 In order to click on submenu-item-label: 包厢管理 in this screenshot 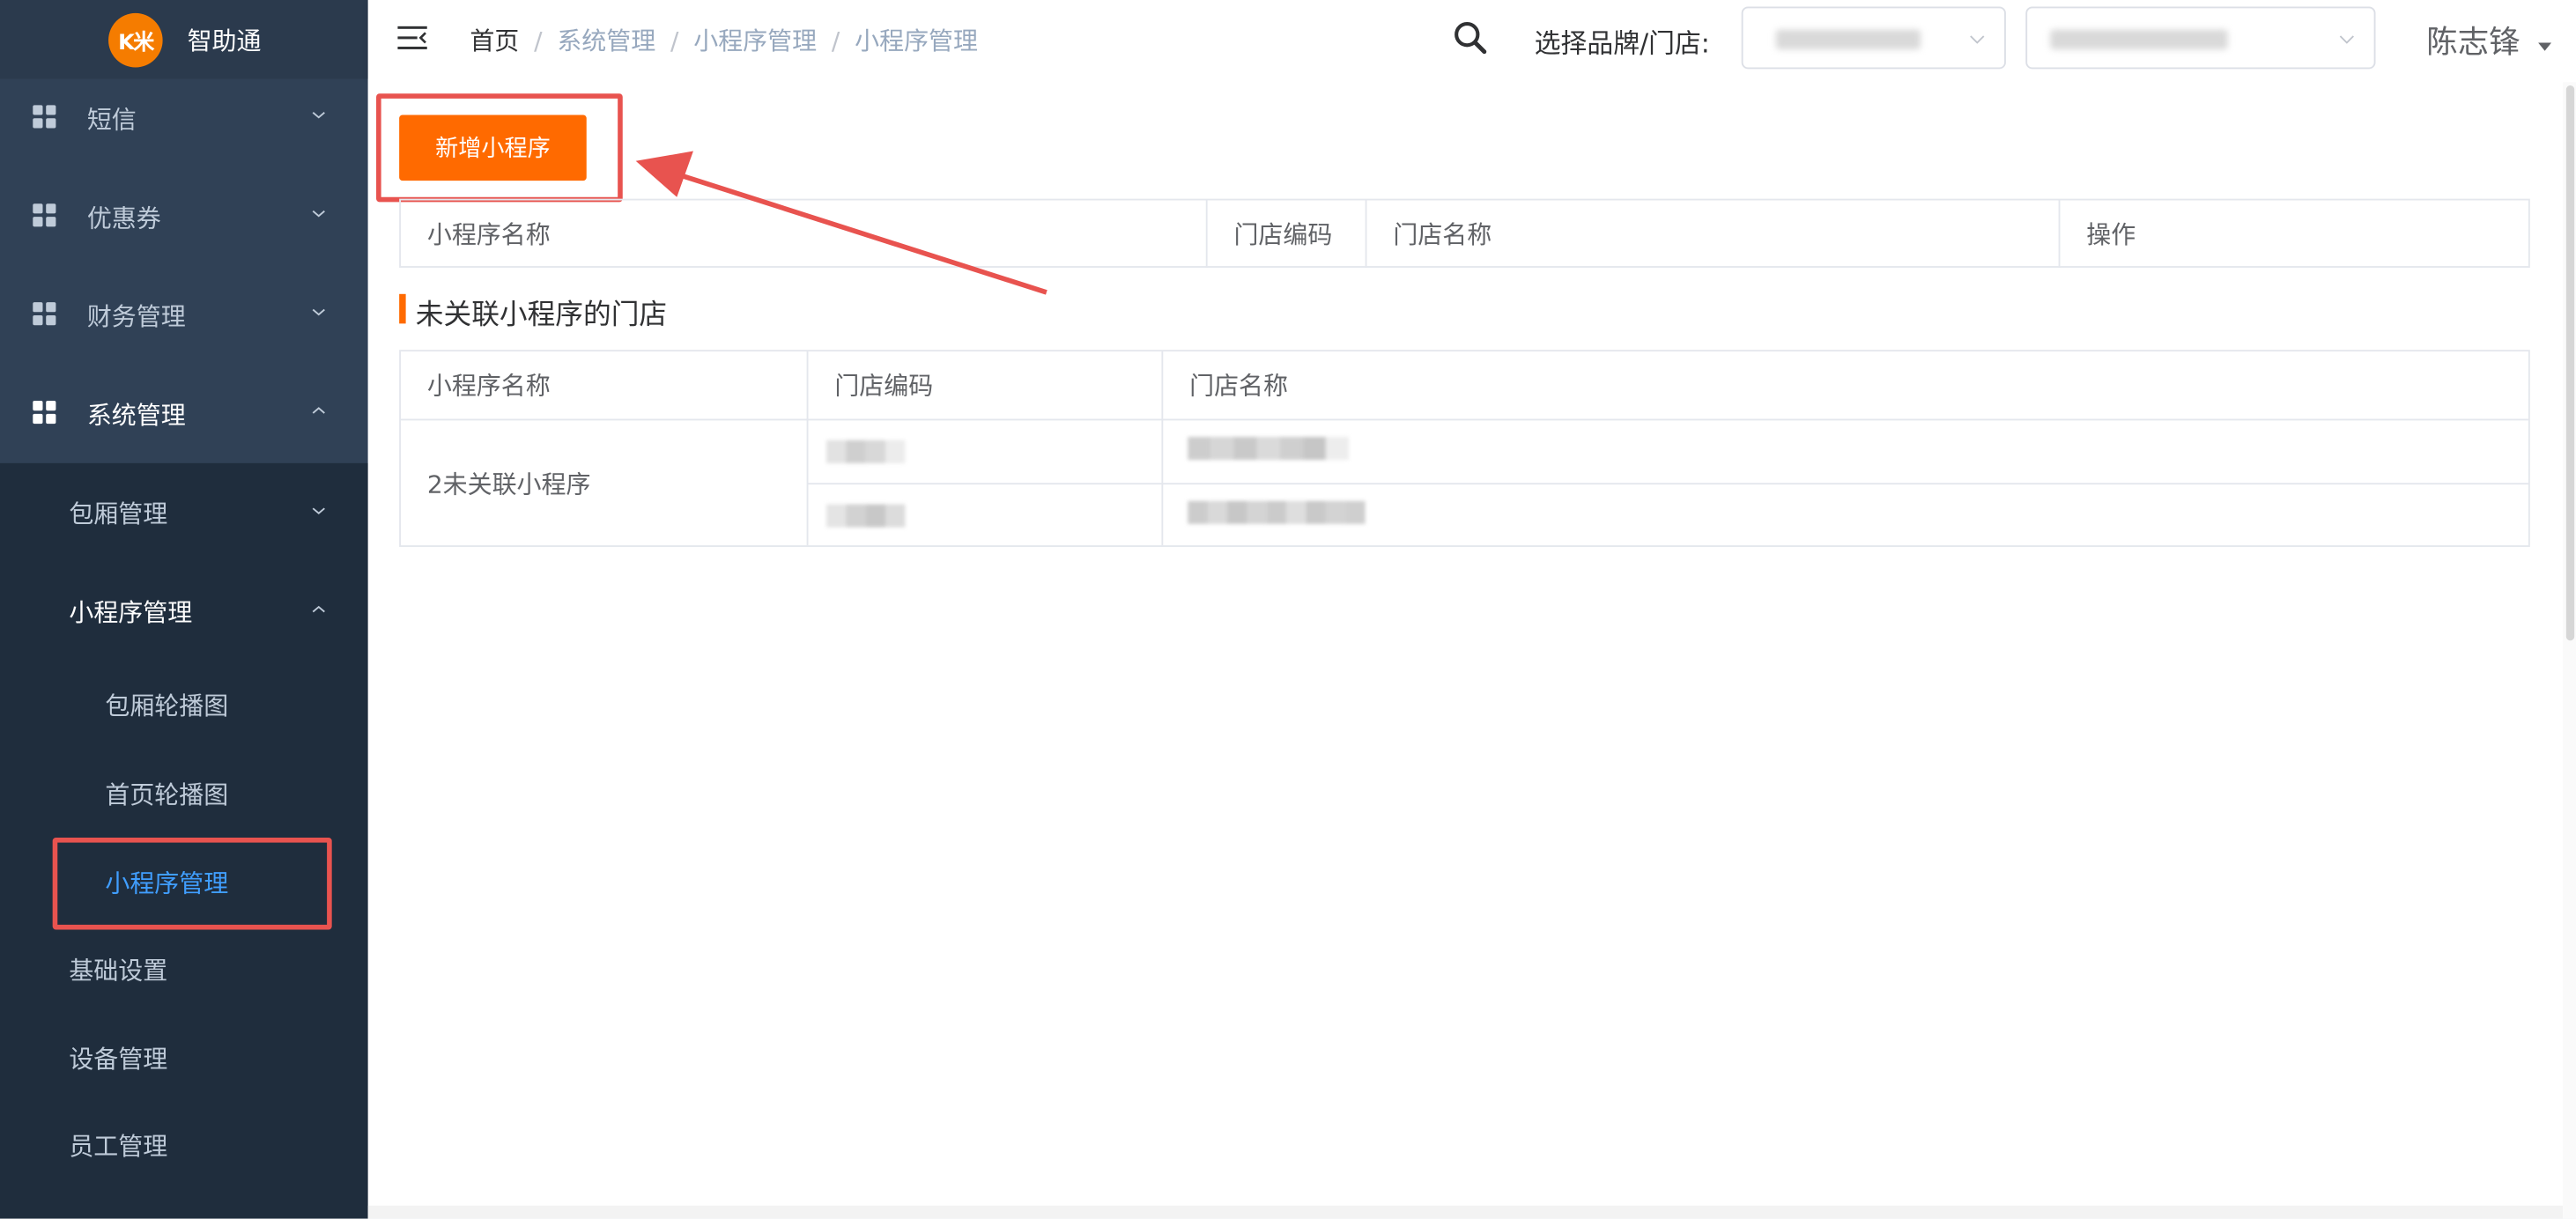, I will do `click(118, 513)`.